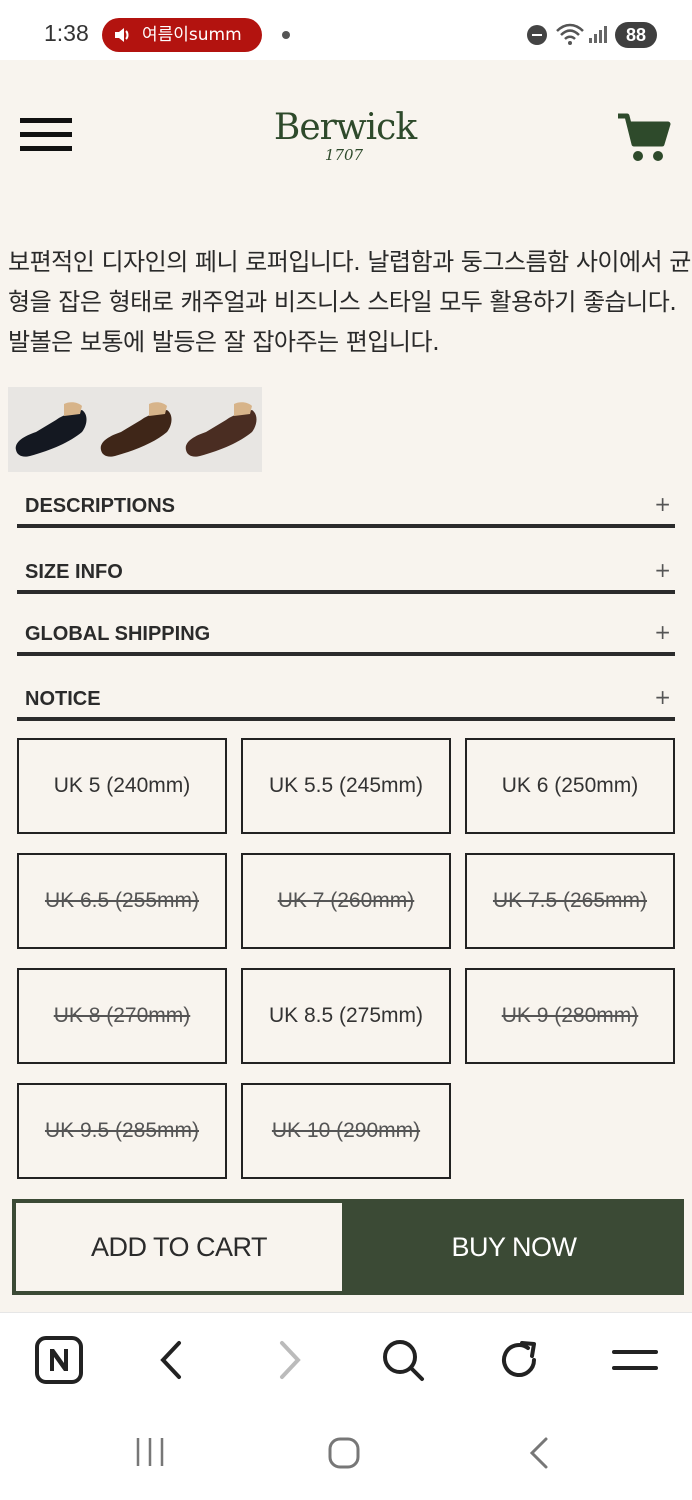  Describe the element at coordinates (570, 1016) in the screenshot. I see `size-option-uk9: UK 9 (280mm)` at that location.